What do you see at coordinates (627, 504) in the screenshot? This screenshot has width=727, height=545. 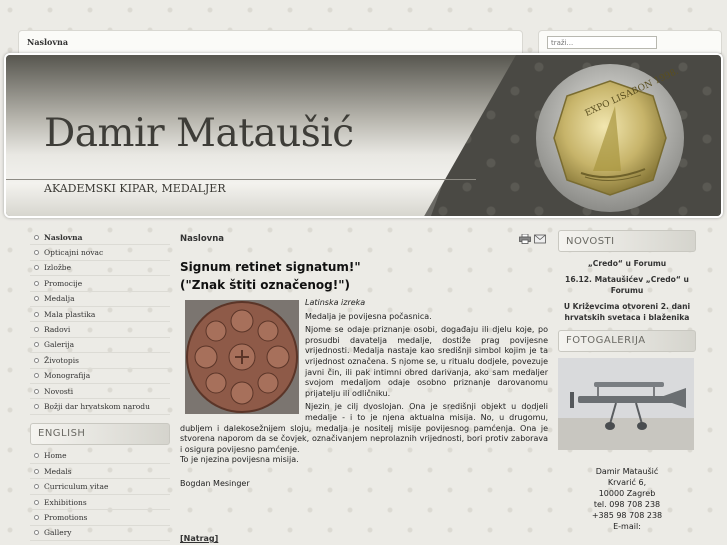 I see `contact-phone: tel. 098 708 238` at bounding box center [627, 504].